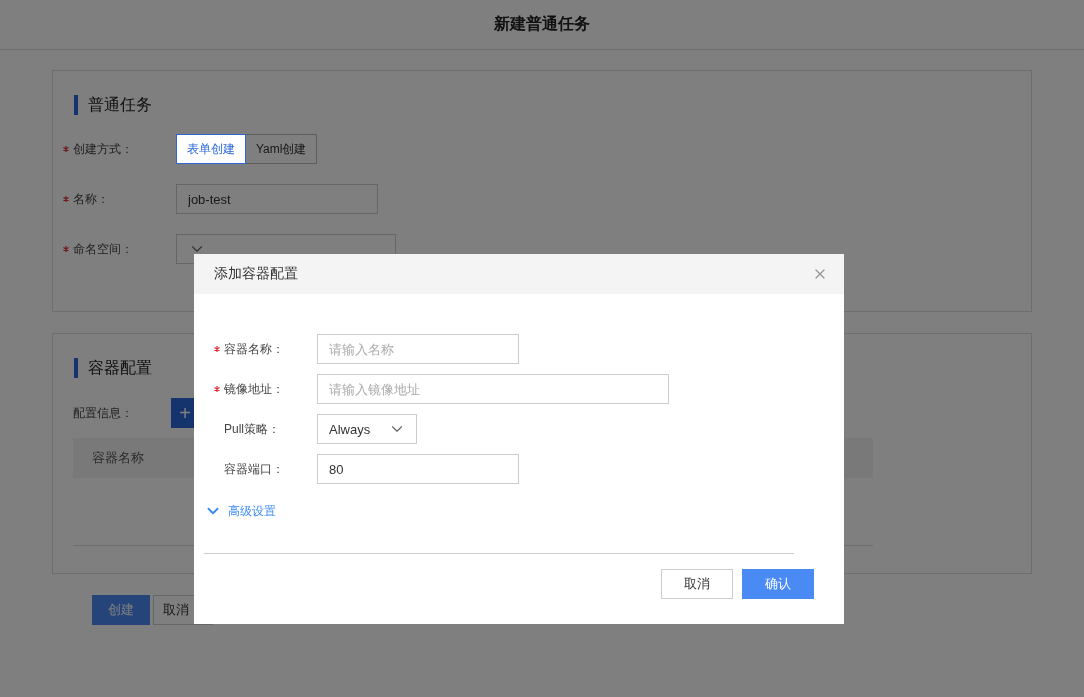  I want to click on select-field: Always, so click(367, 429).